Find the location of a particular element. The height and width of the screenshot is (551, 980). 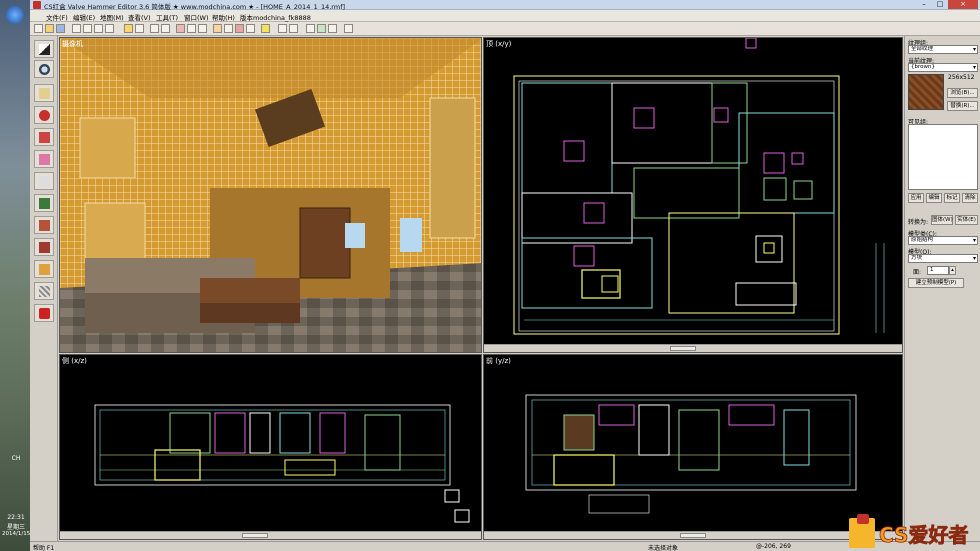

hide-selected-icon is located at coordinates (239, 28).